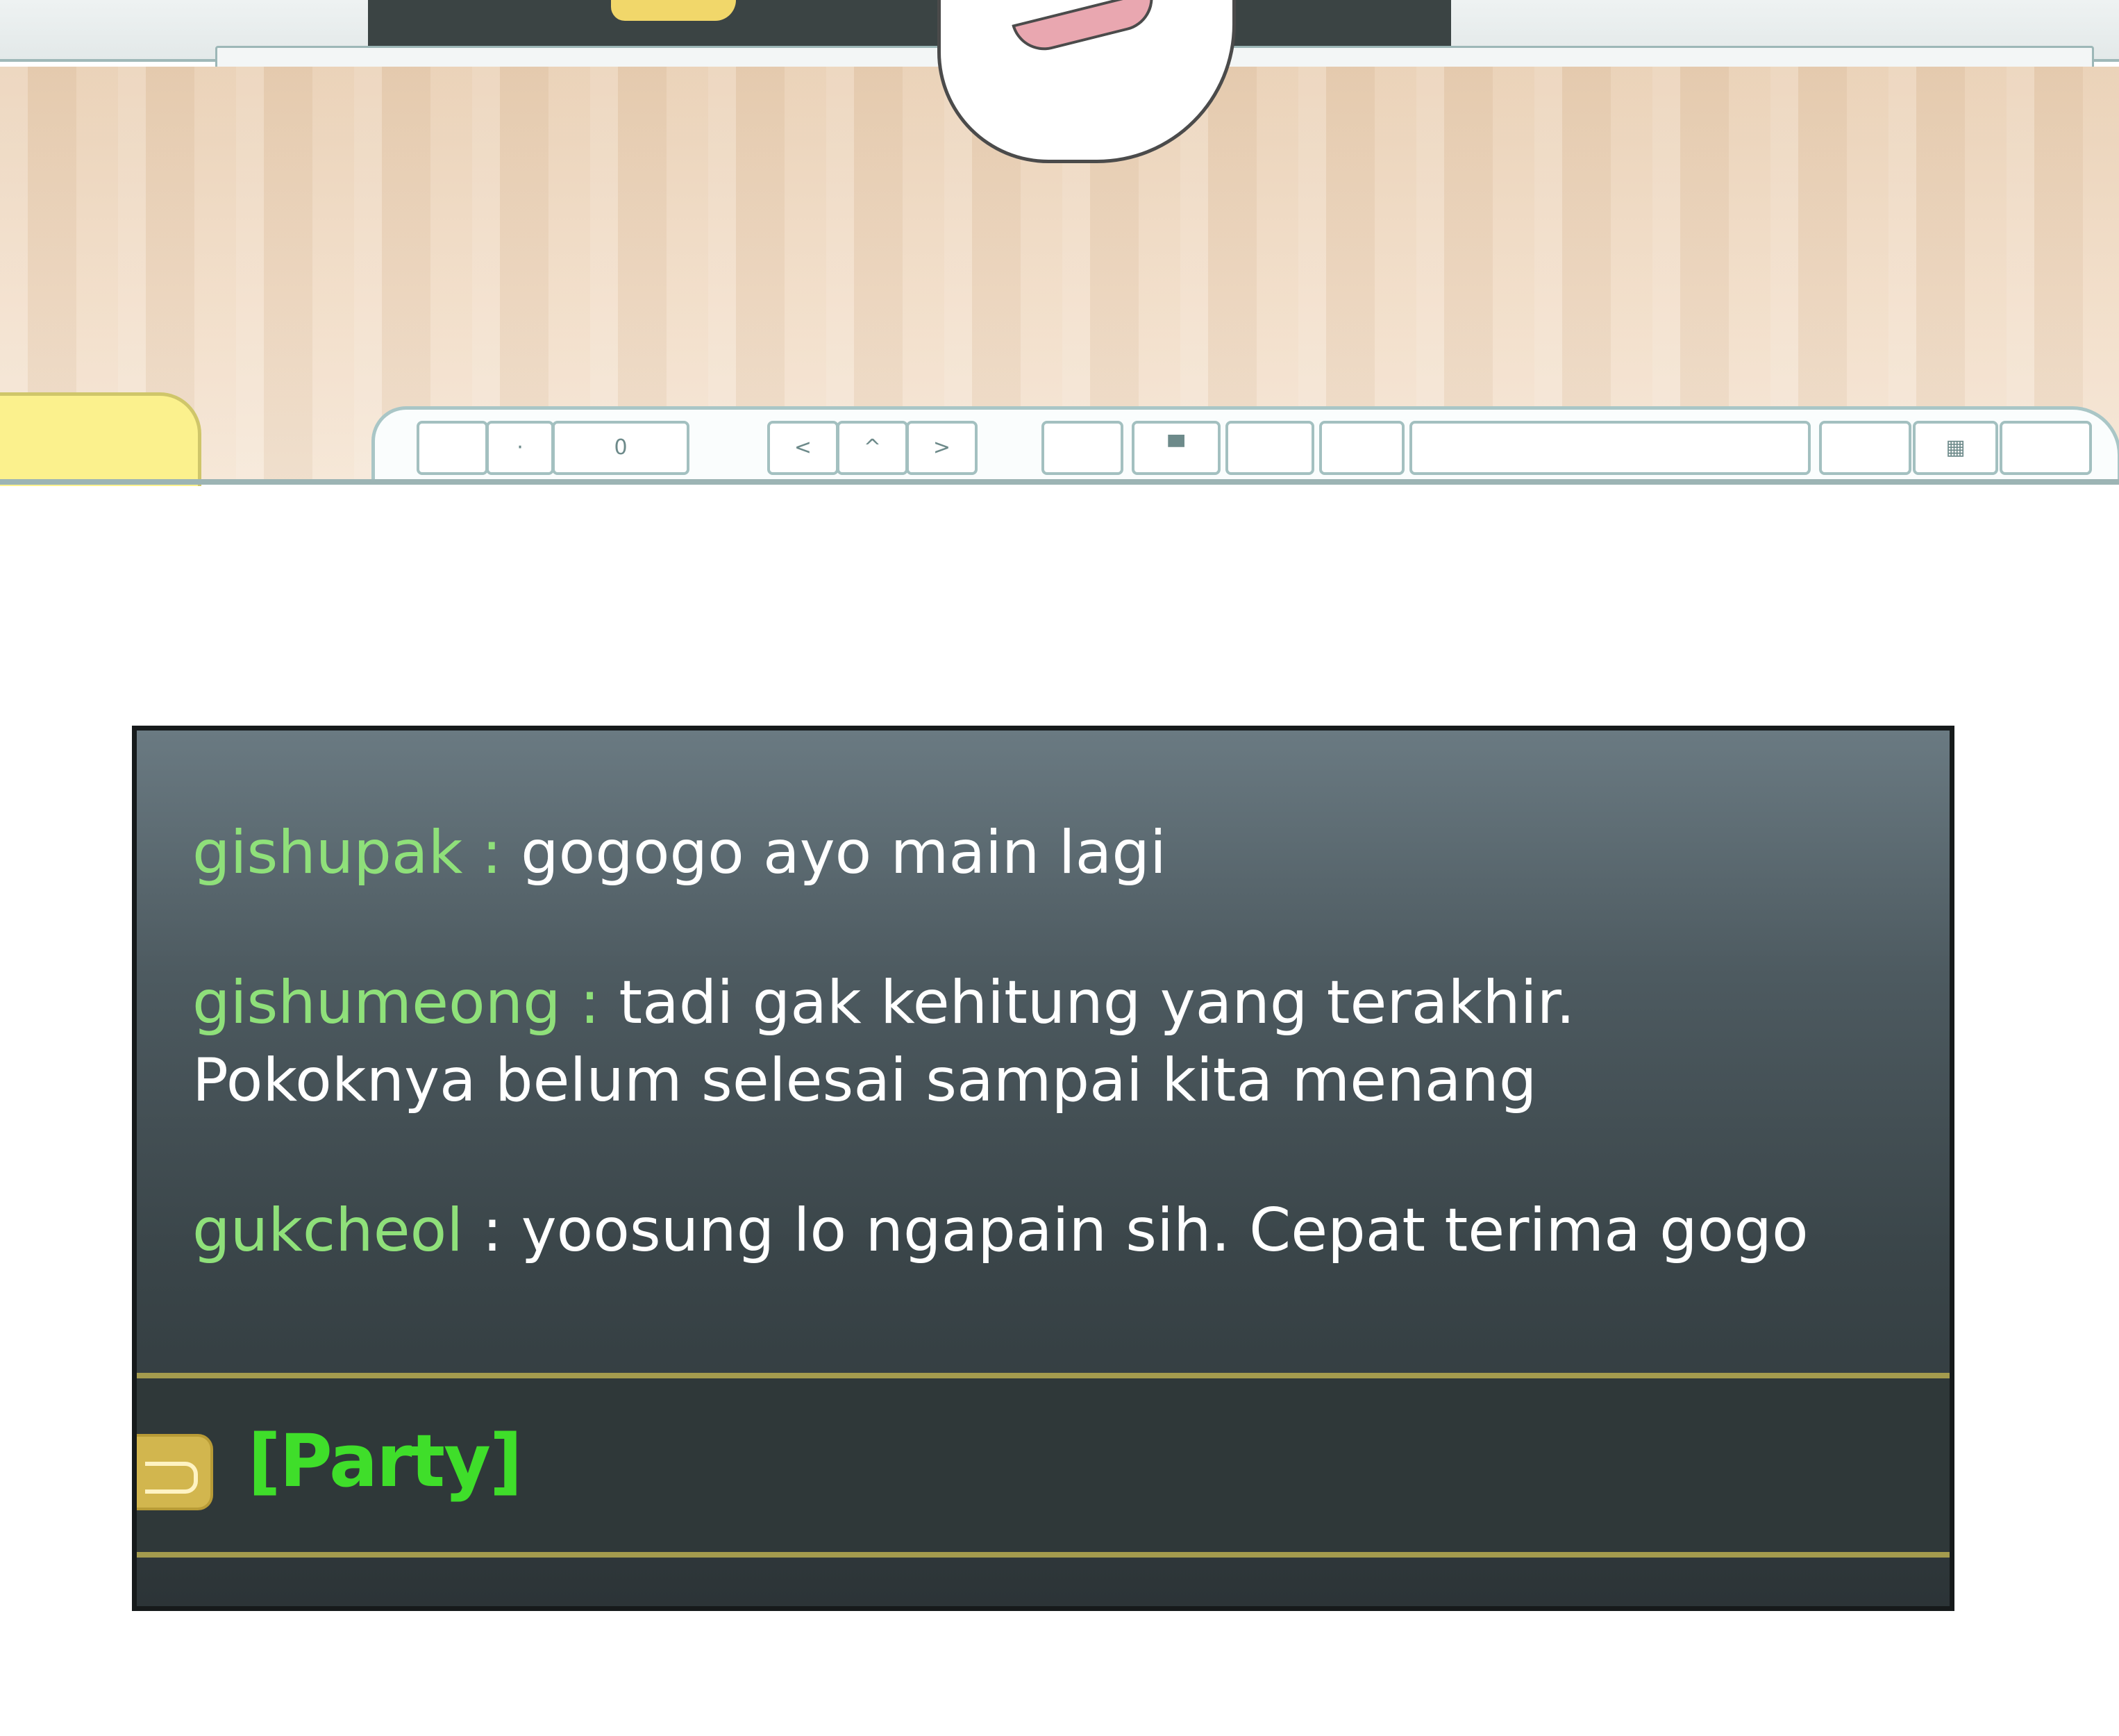 This screenshot has width=2119, height=1736. Describe the element at coordinates (620, 448) in the screenshot. I see `keyboard-key: 0` at that location.